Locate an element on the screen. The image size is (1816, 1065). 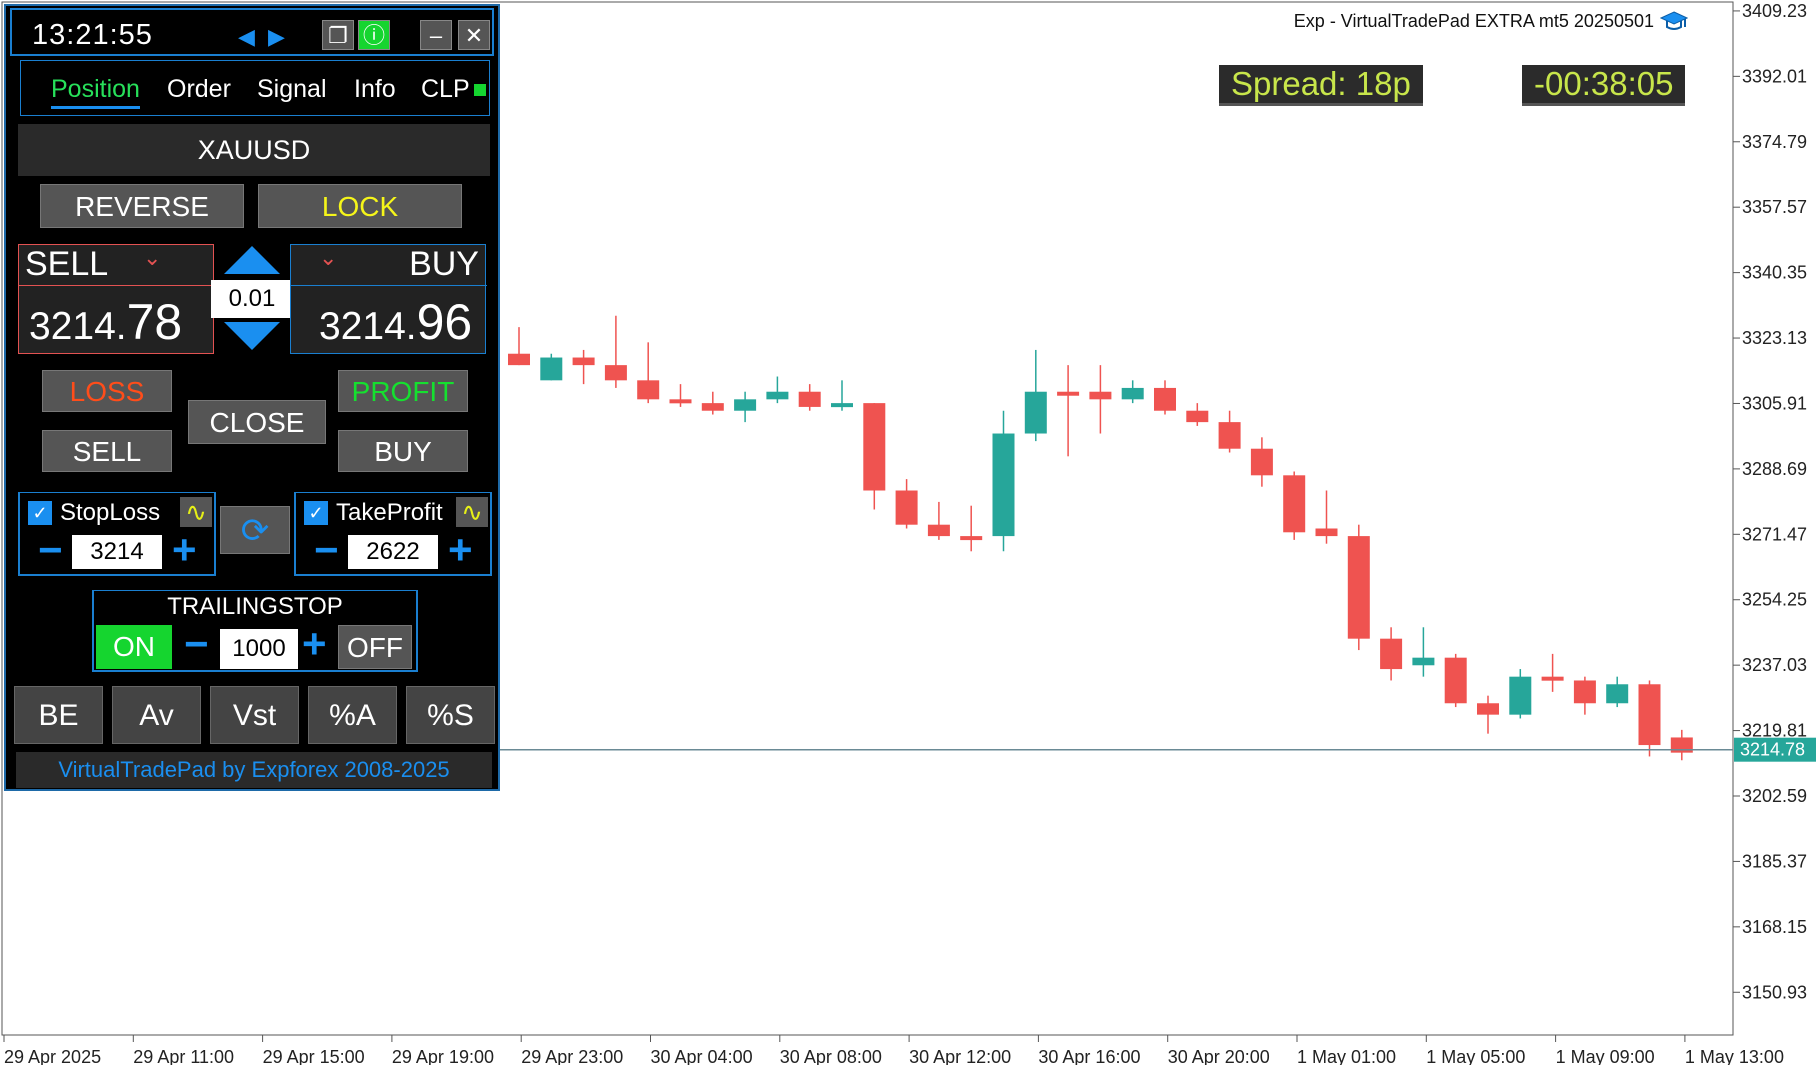
window-restore-icon: ❐ is located at coordinates (338, 35).